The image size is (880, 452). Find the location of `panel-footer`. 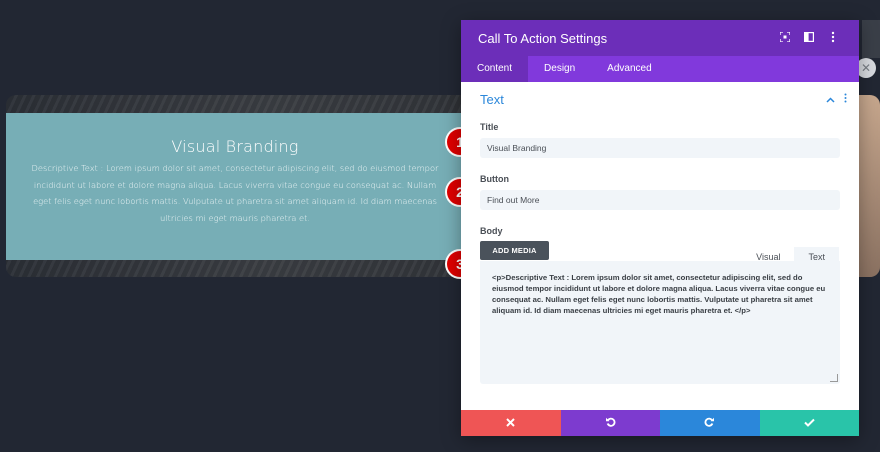

panel-footer is located at coordinates (660, 423).